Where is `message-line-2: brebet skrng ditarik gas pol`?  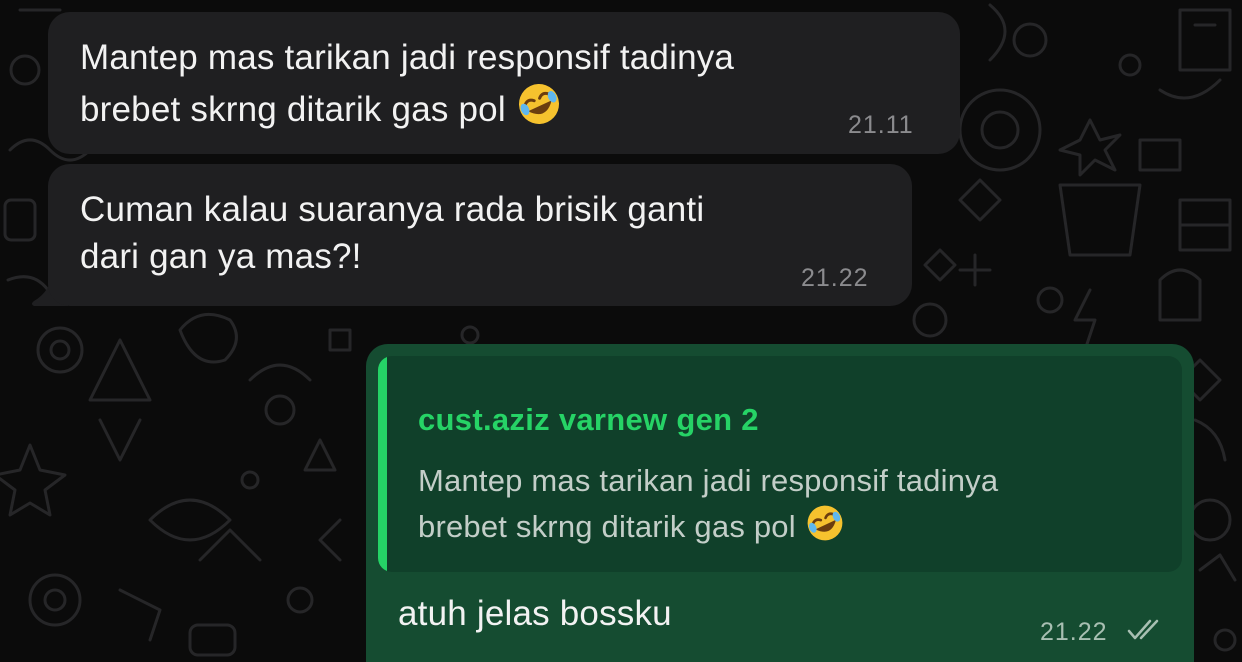 message-line-2: brebet skrng ditarik gas pol is located at coordinates (293, 109).